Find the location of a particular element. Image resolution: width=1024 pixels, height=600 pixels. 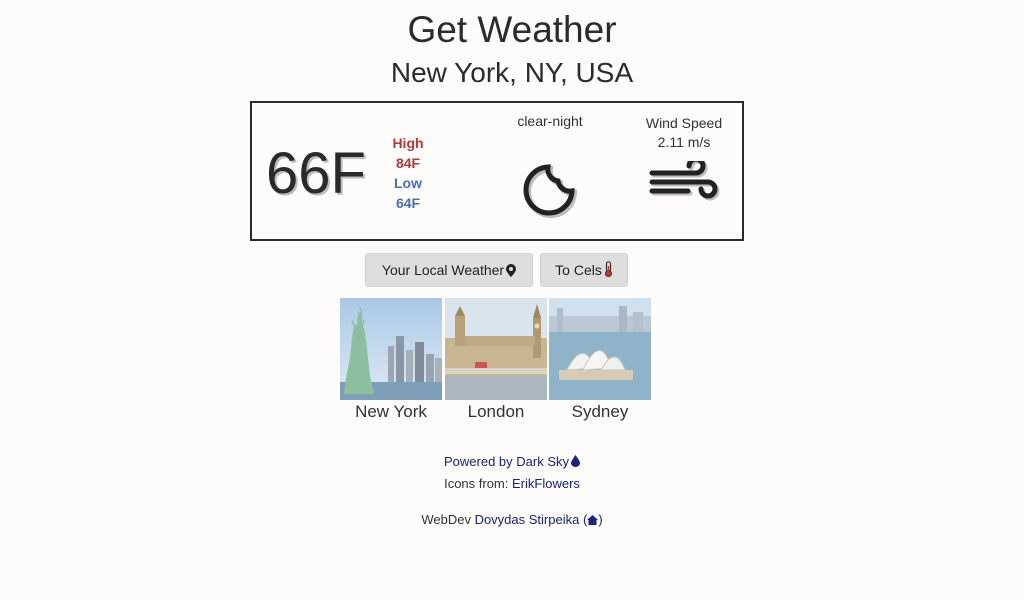

current-temperature: 66F is located at coordinates (316, 174).